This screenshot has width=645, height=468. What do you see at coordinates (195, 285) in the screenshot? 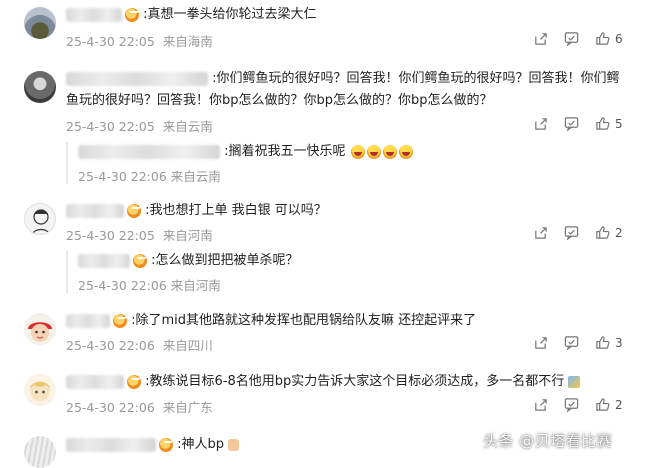
I see `reply-location: 来自河南` at bounding box center [195, 285].